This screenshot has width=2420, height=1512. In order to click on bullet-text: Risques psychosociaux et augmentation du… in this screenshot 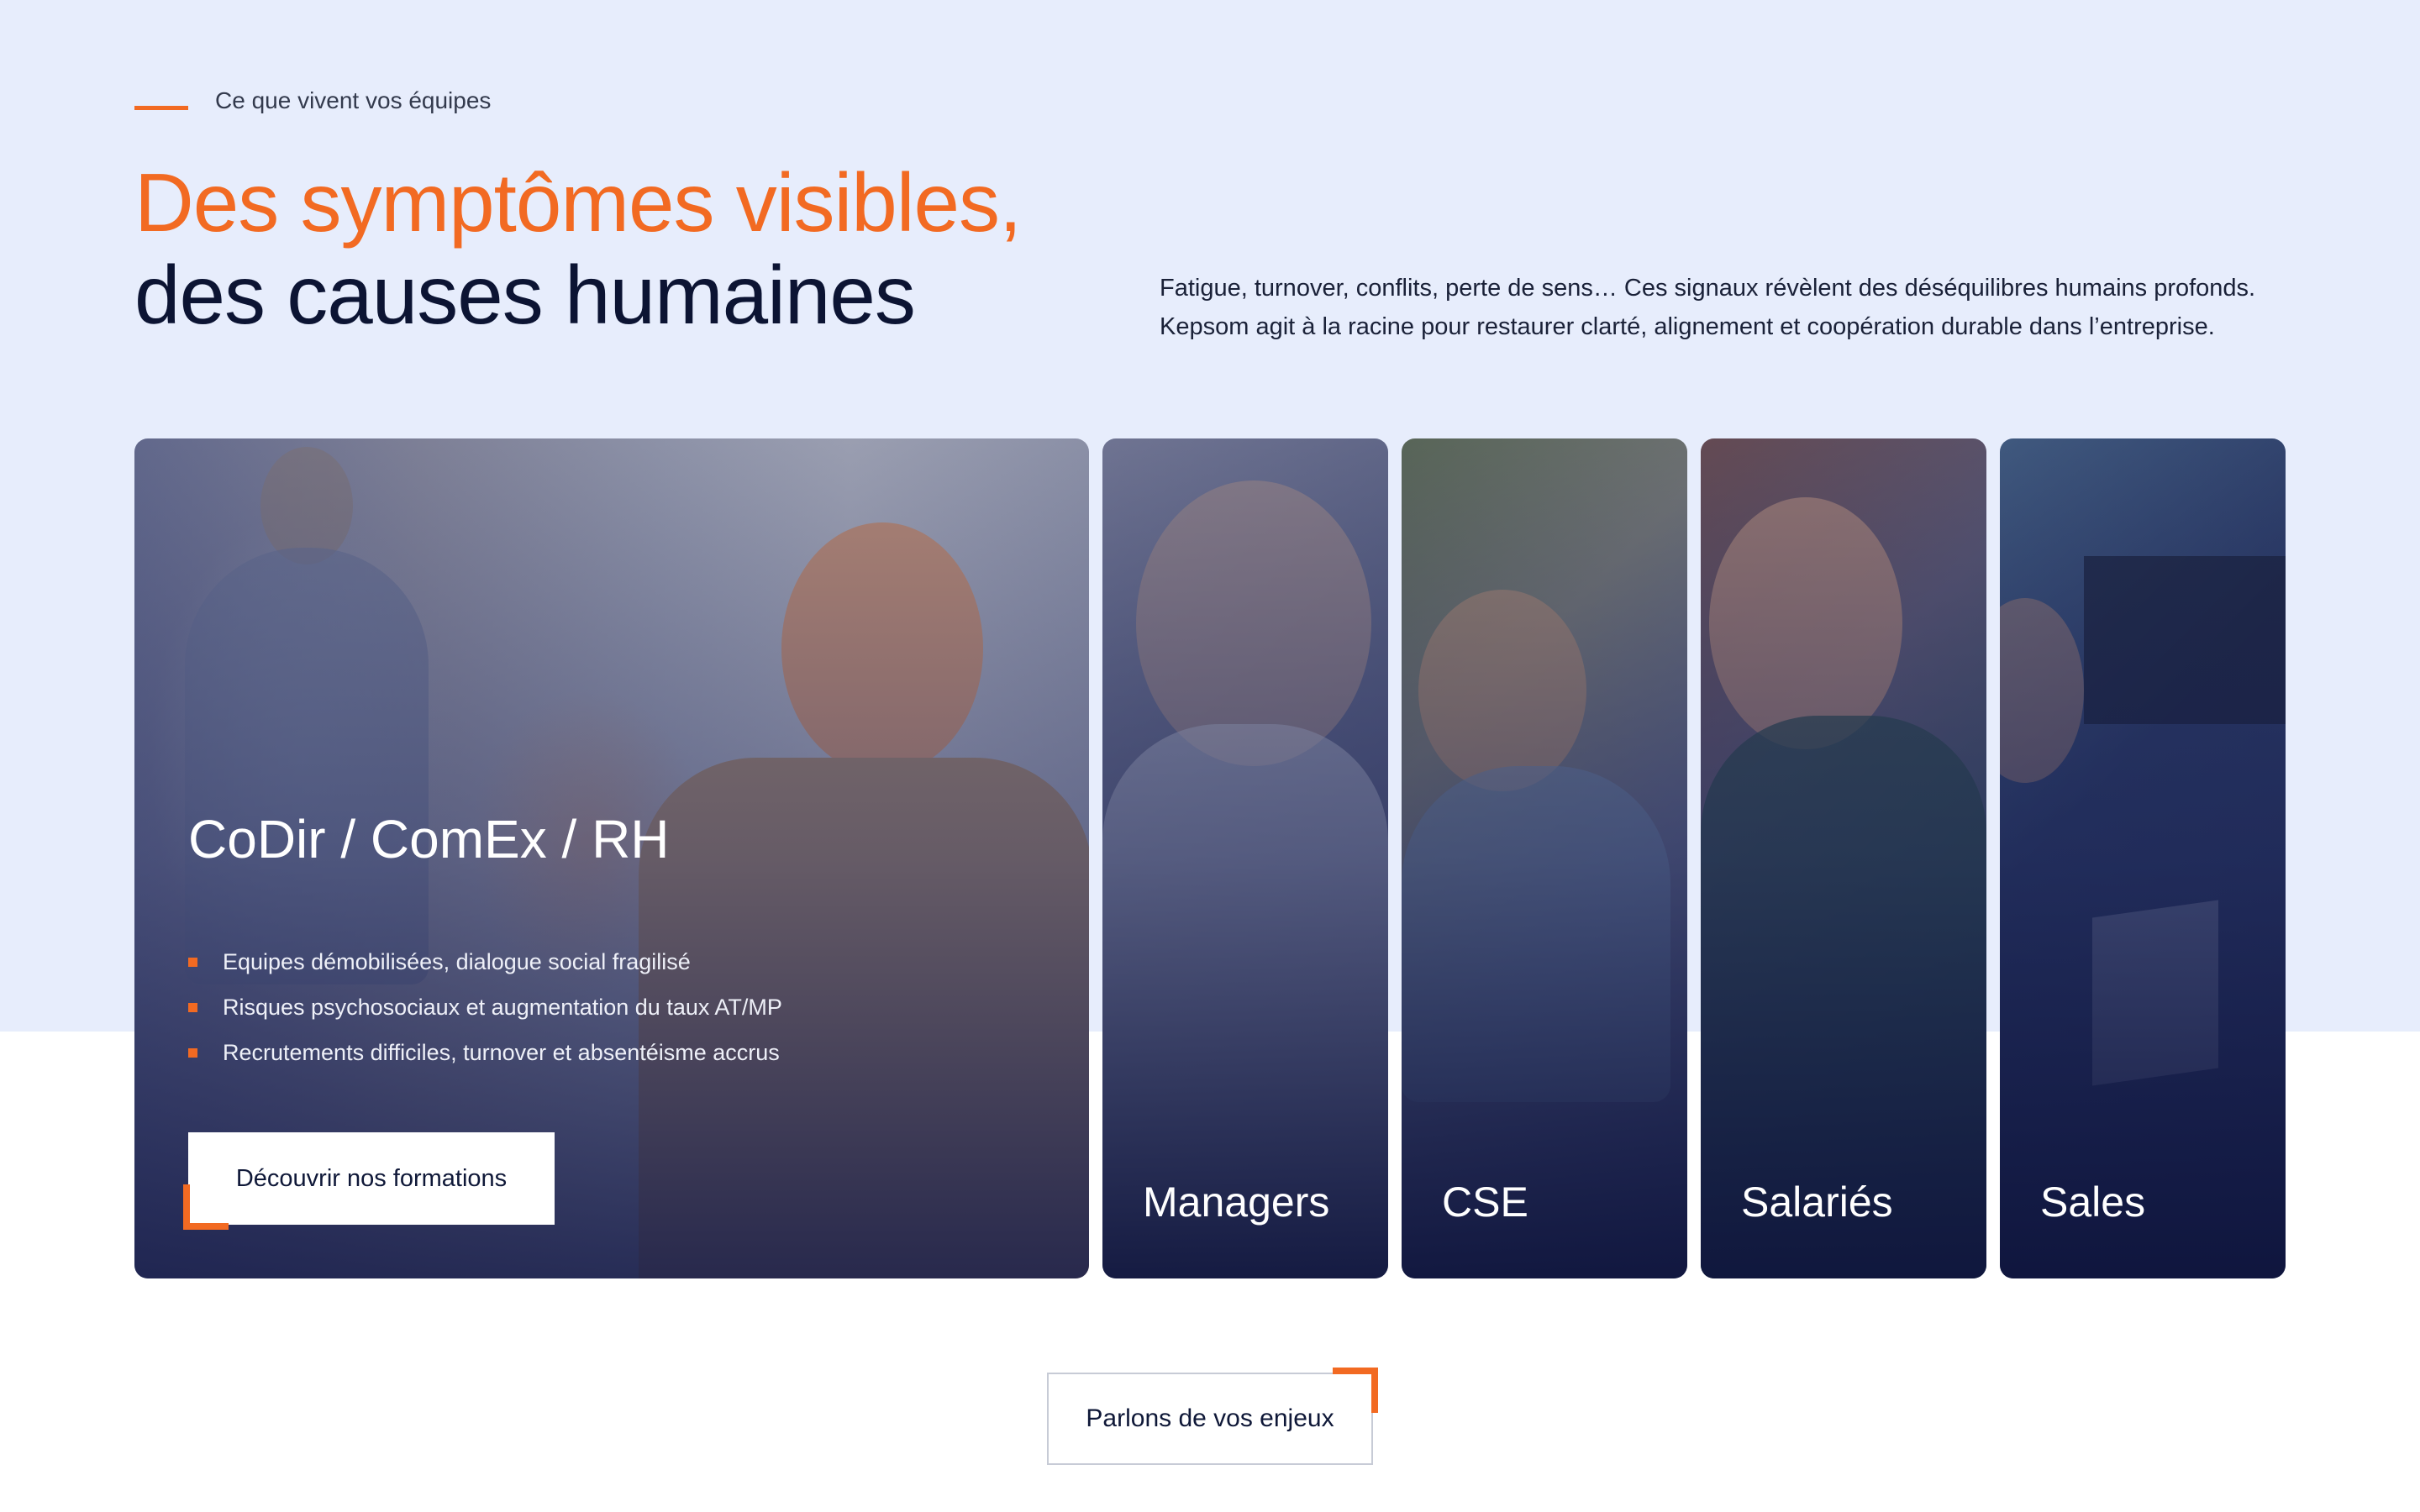, I will do `click(502, 1007)`.